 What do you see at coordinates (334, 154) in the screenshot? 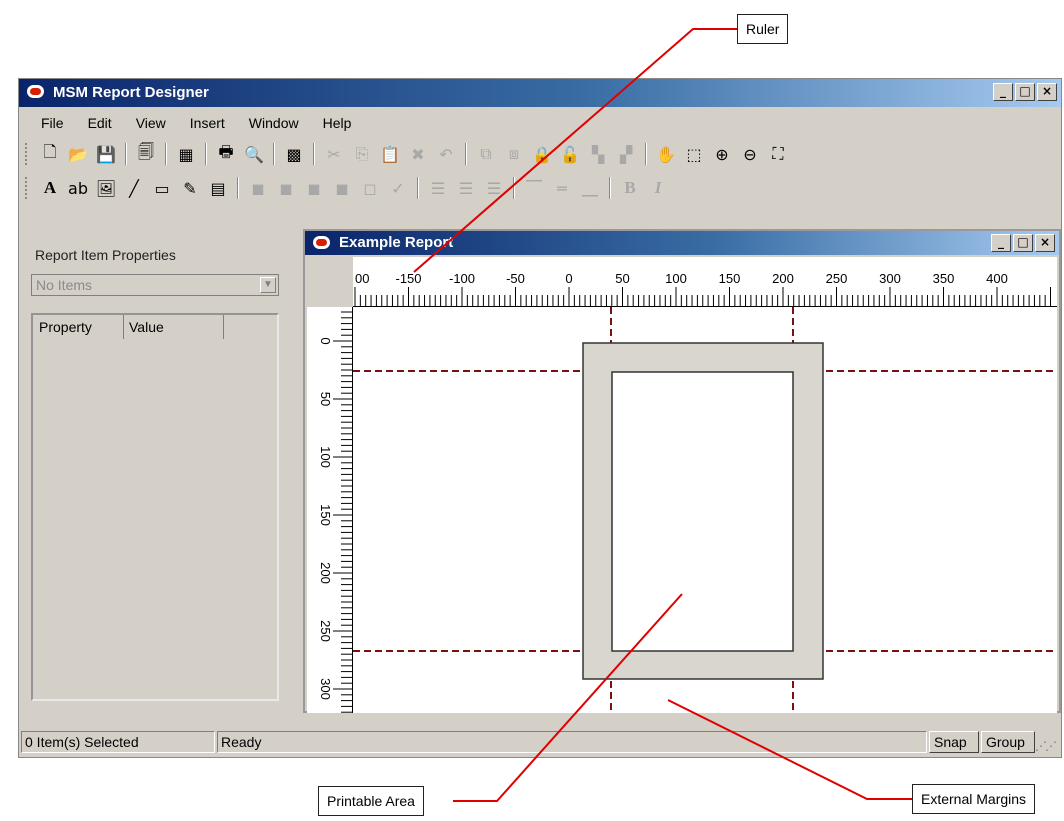
I see `cut-icon: ✂` at bounding box center [334, 154].